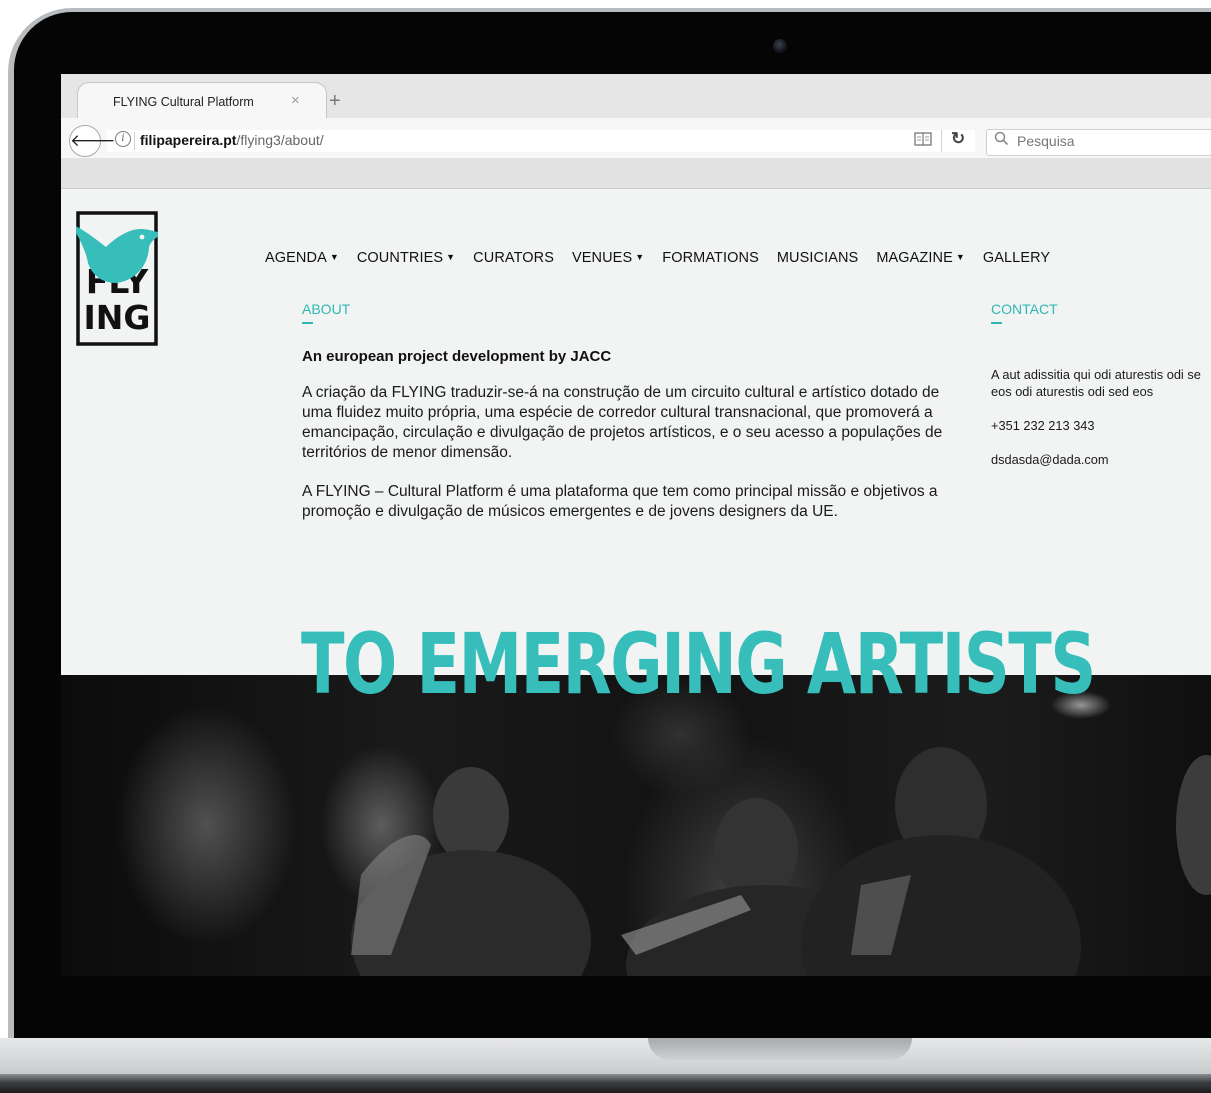 The width and height of the screenshot is (1211, 1093). I want to click on contact-email: dsdasda@dada.com, so click(1101, 459).